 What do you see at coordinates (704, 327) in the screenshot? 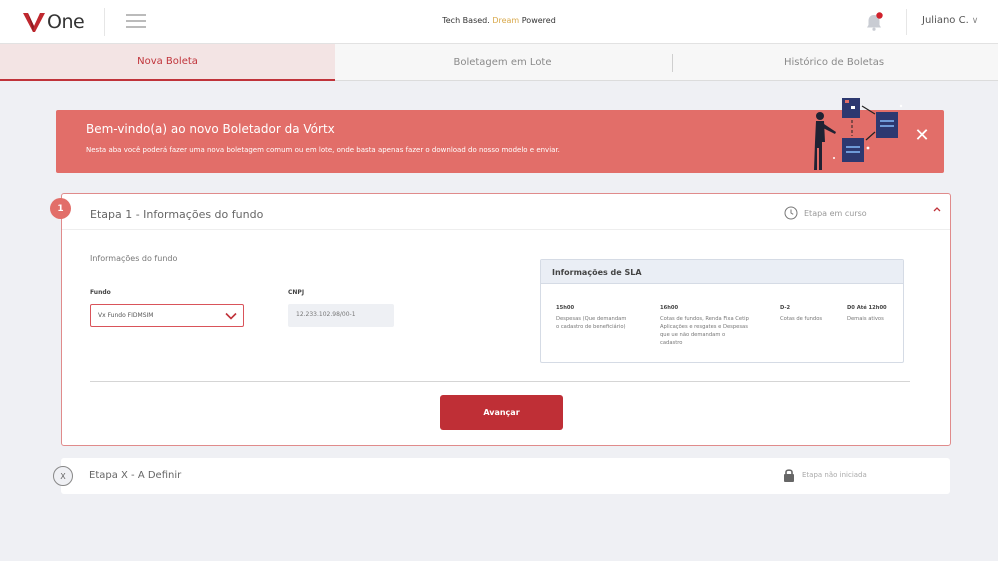
I see `sla-desc-line: Aplicações e resgates e Despesas` at bounding box center [704, 327].